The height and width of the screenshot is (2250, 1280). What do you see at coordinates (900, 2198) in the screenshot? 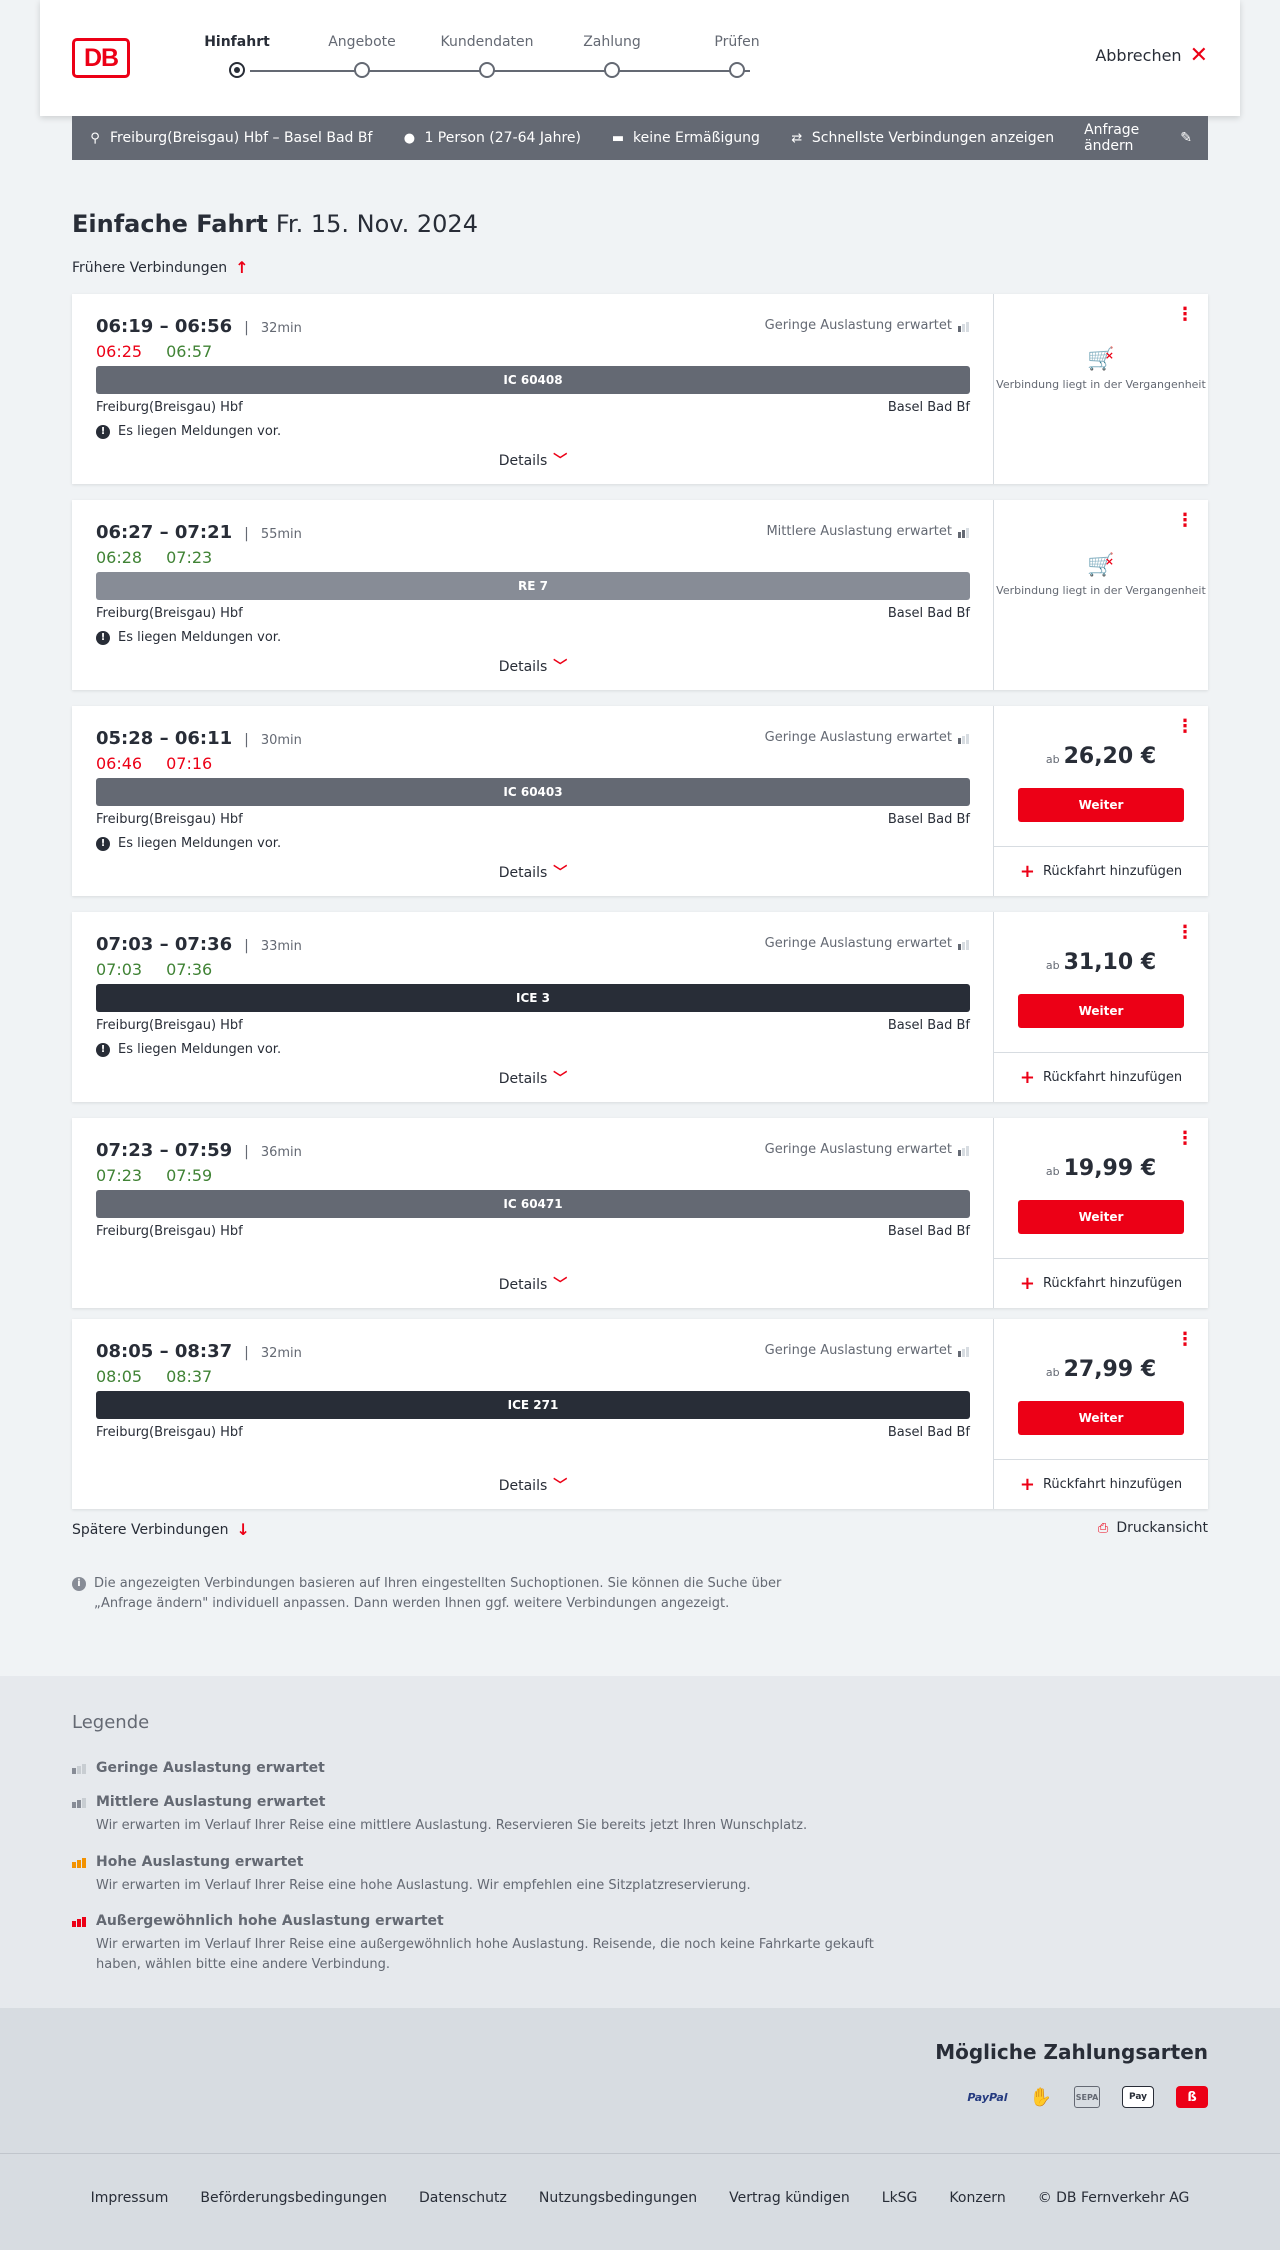
I see `footer-link: LkSG` at bounding box center [900, 2198].